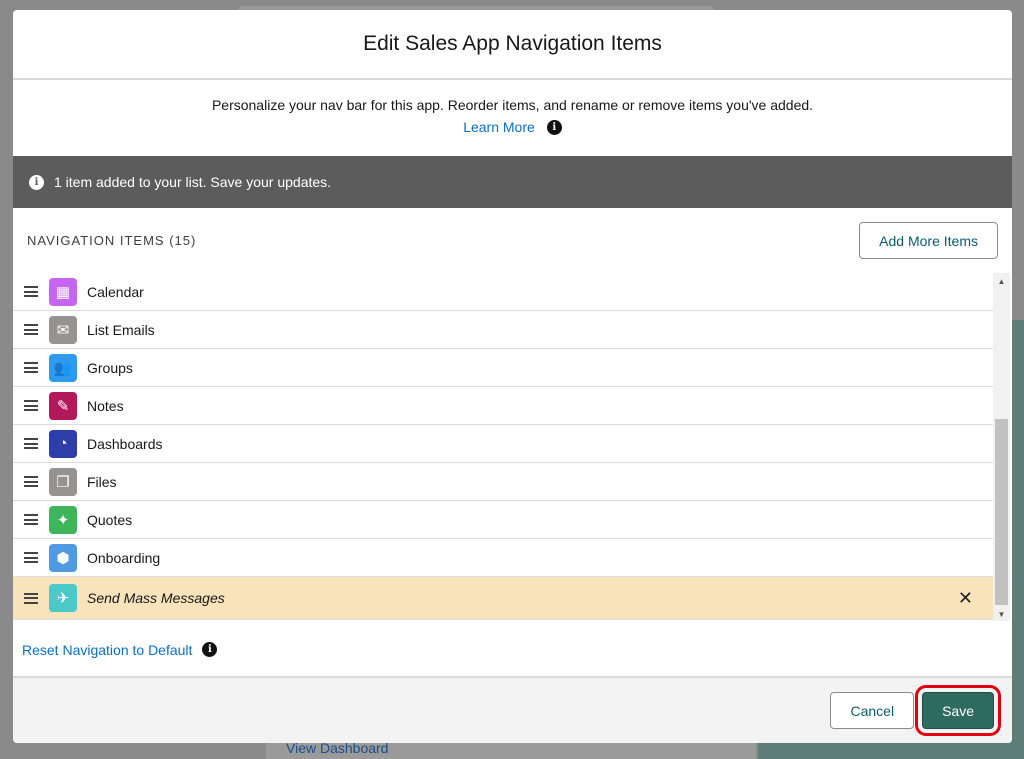 This screenshot has height=759, width=1024. Describe the element at coordinates (503, 368) in the screenshot. I see `nav-item-row: 👥 Groups` at that location.